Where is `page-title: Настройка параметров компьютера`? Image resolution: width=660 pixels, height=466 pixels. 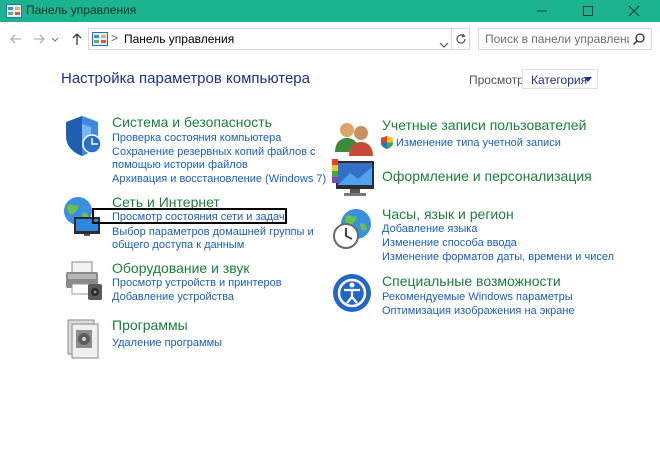
page-title: Настройка параметров компьютера is located at coordinates (185, 78).